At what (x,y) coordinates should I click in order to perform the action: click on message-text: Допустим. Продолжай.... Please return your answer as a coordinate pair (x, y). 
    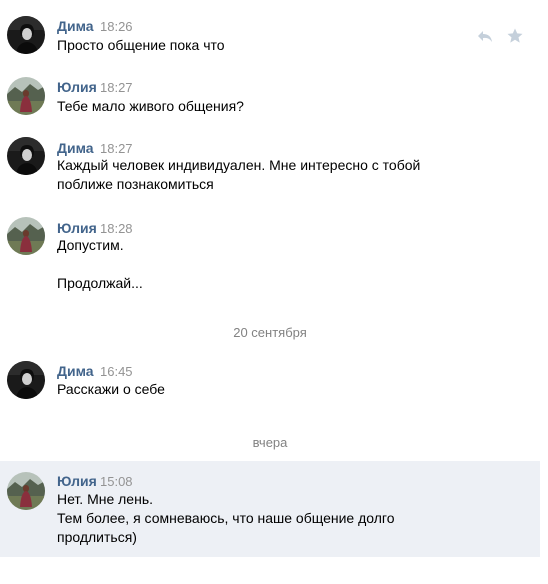
    Looking at the image, I should click on (100, 264).